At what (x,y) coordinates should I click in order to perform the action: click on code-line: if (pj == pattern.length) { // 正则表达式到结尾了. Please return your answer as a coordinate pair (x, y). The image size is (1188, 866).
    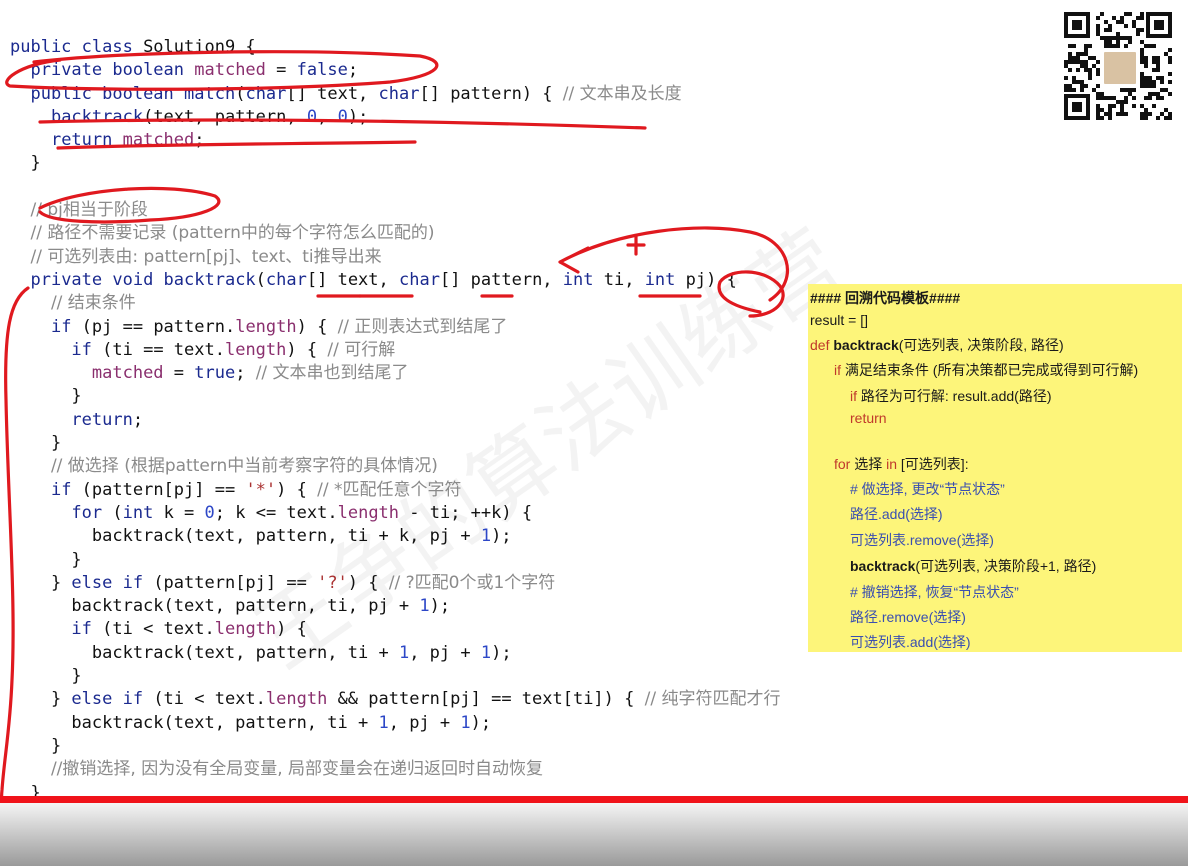
    Looking at the image, I should click on (395, 327).